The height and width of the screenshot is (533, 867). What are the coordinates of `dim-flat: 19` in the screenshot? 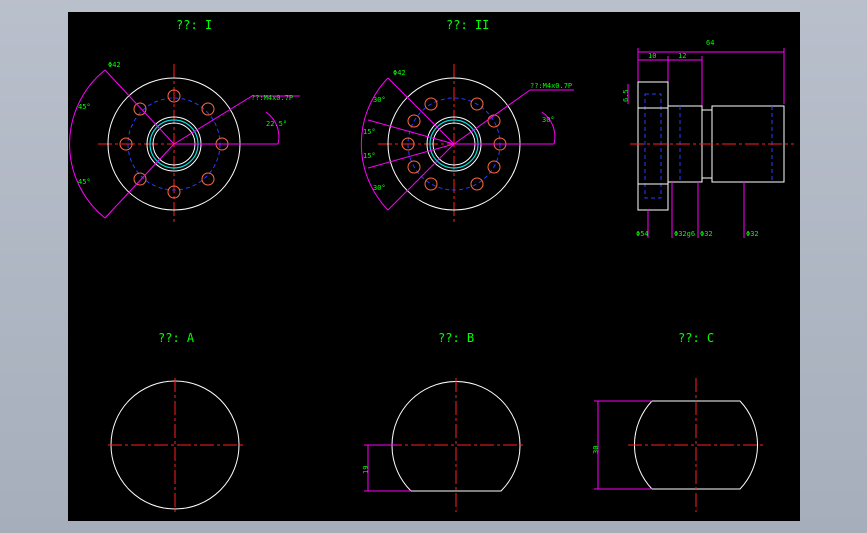 It's located at (366, 470).